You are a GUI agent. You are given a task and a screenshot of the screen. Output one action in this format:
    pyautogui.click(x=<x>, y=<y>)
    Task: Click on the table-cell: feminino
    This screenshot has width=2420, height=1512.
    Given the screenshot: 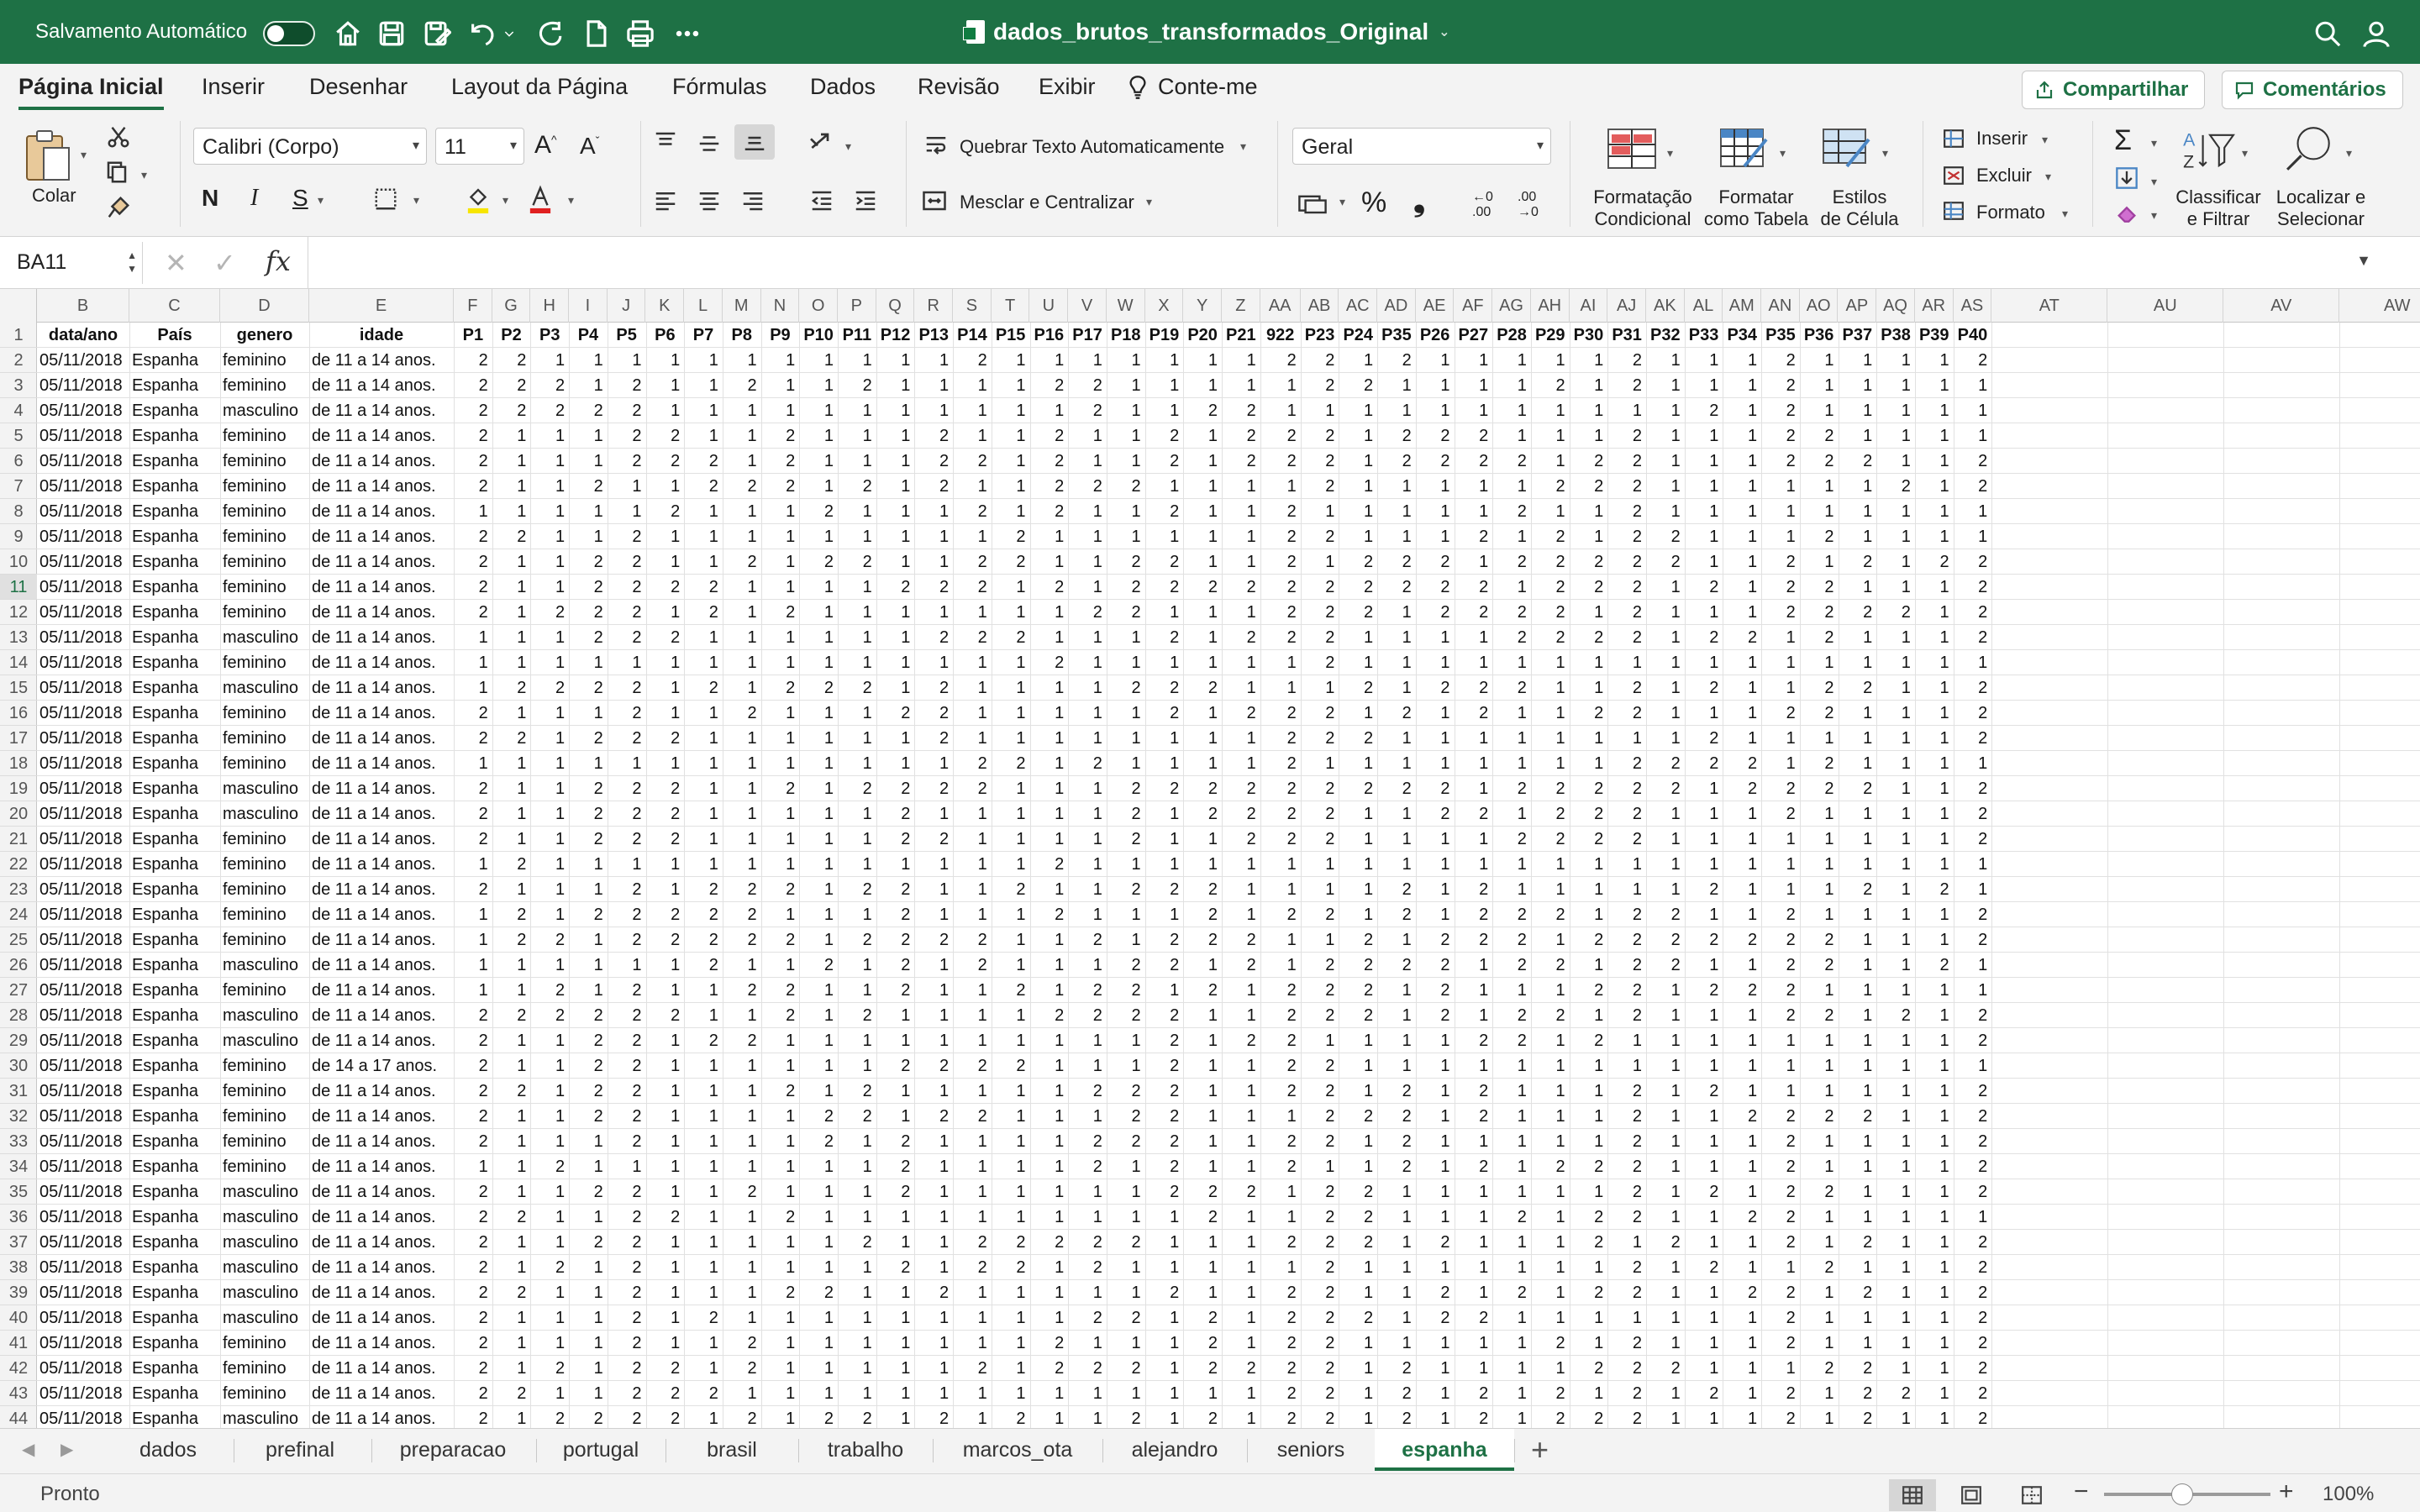 What is the action you would take?
    pyautogui.click(x=264, y=461)
    